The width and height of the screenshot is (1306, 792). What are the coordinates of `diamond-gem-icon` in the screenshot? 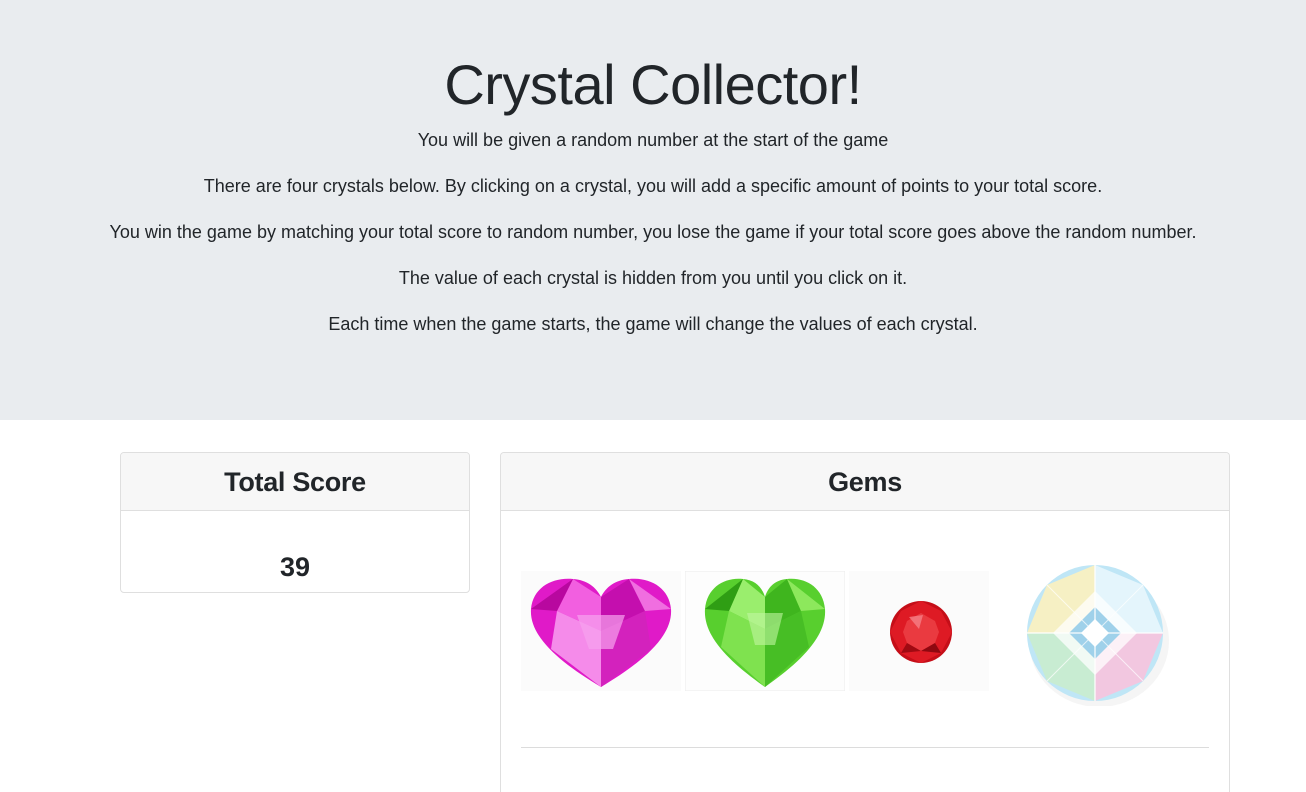 It's located at (1098, 635).